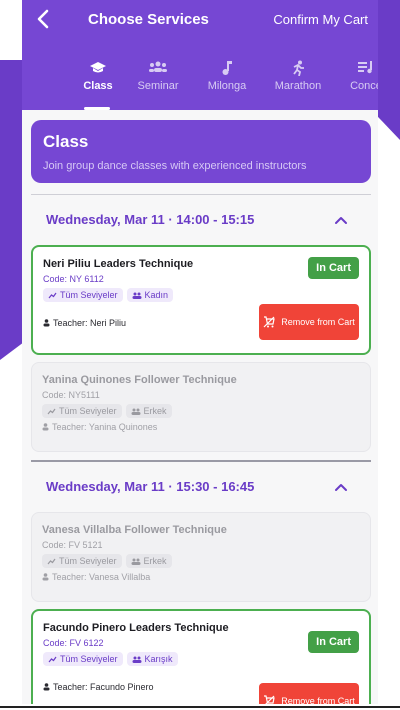  I want to click on tab-marathon: Marathon, so click(298, 76).